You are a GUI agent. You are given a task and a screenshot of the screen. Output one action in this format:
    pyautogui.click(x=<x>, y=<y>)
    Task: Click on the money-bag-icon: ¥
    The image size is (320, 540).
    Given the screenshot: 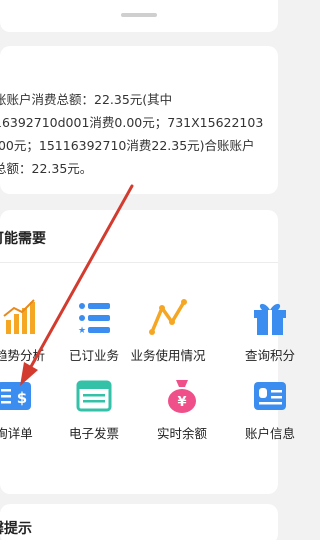 What is the action you would take?
    pyautogui.click(x=182, y=396)
    